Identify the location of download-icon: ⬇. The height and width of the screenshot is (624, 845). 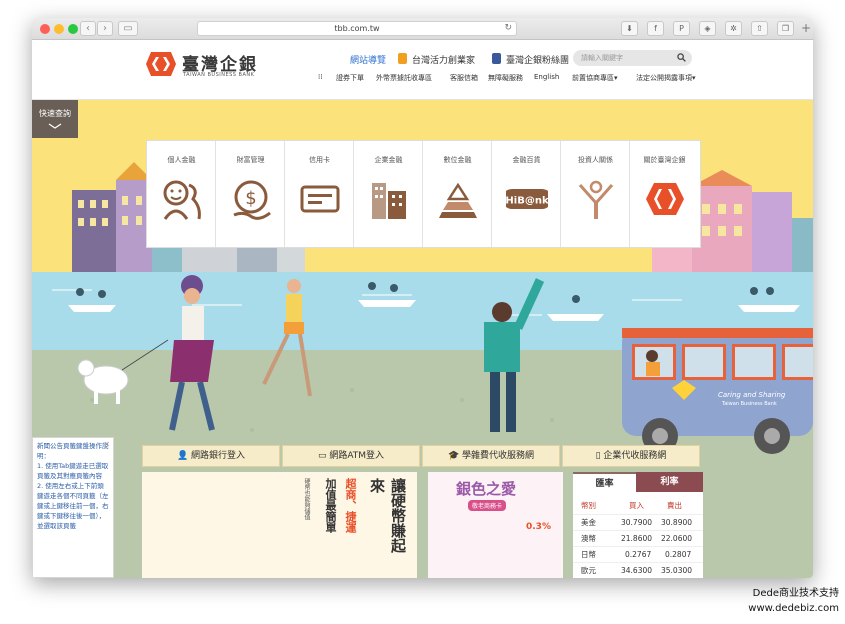
(629, 28).